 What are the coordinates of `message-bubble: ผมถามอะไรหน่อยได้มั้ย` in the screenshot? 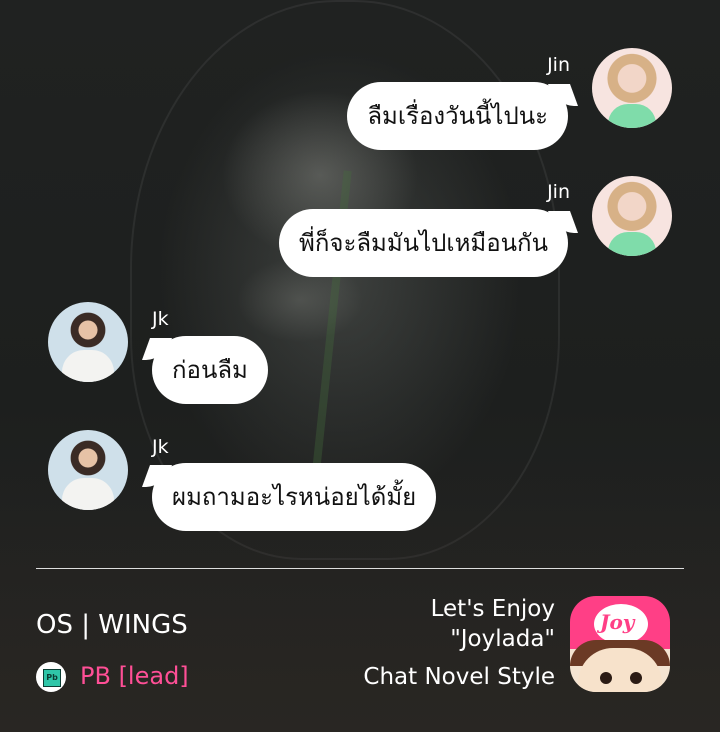 It's located at (294, 497).